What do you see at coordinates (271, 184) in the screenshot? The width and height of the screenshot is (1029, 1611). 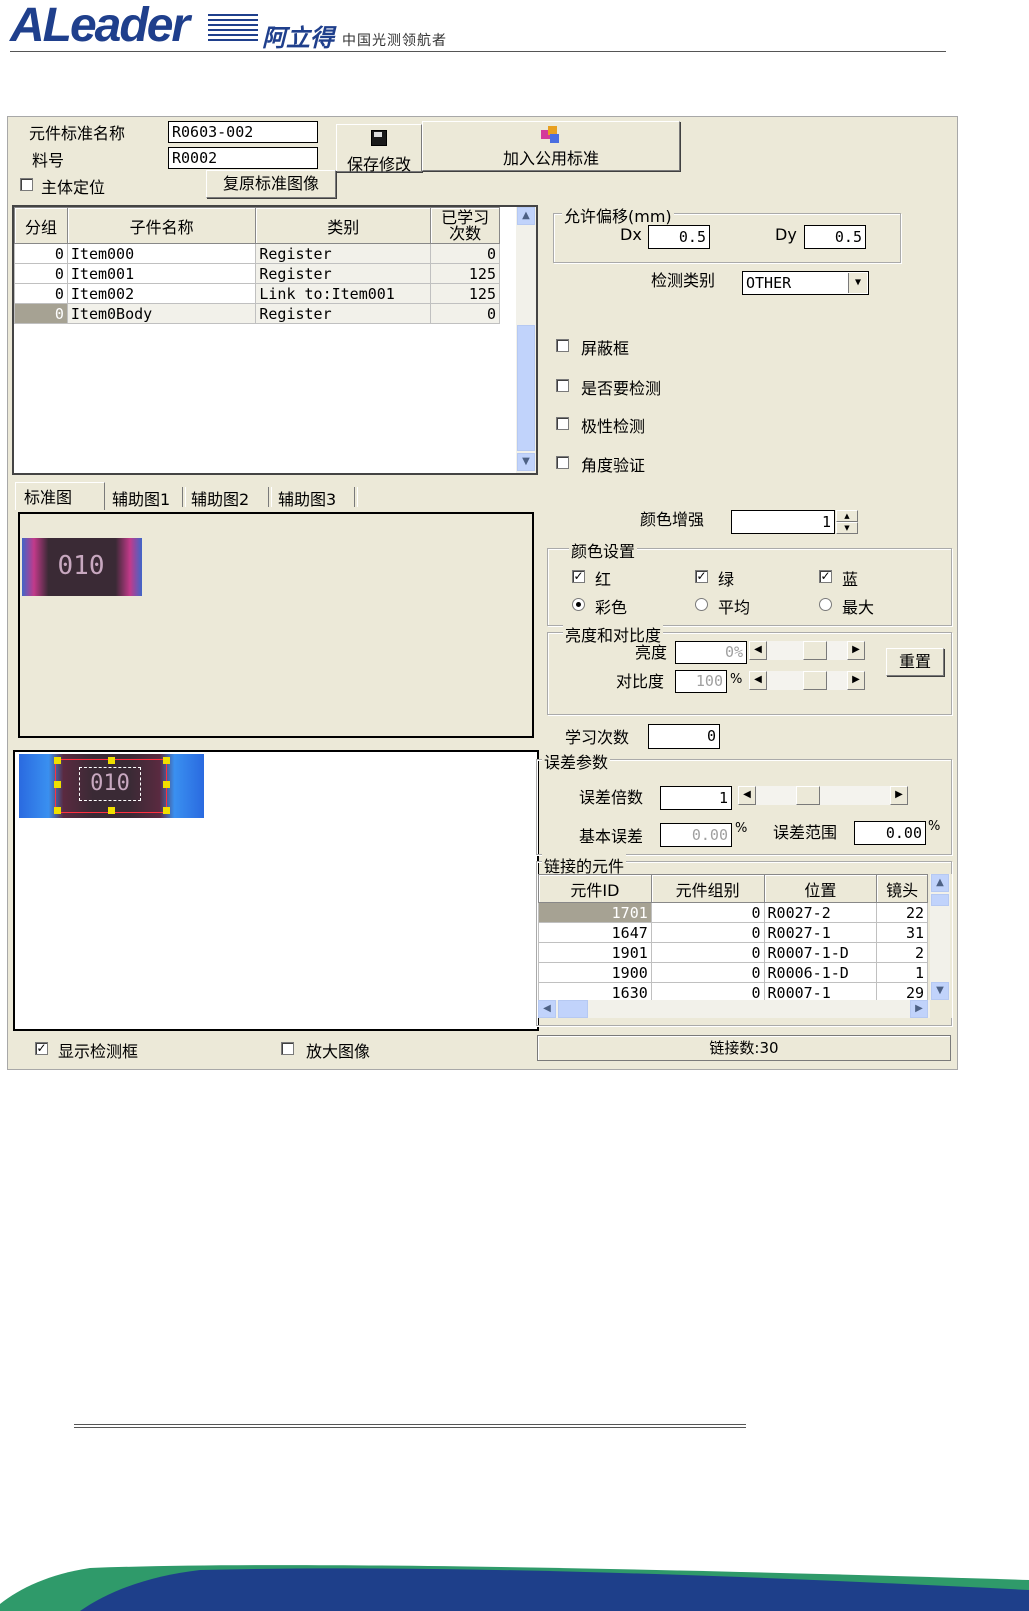 I see `restore-standard-image-button: 复原标准图像` at bounding box center [271, 184].